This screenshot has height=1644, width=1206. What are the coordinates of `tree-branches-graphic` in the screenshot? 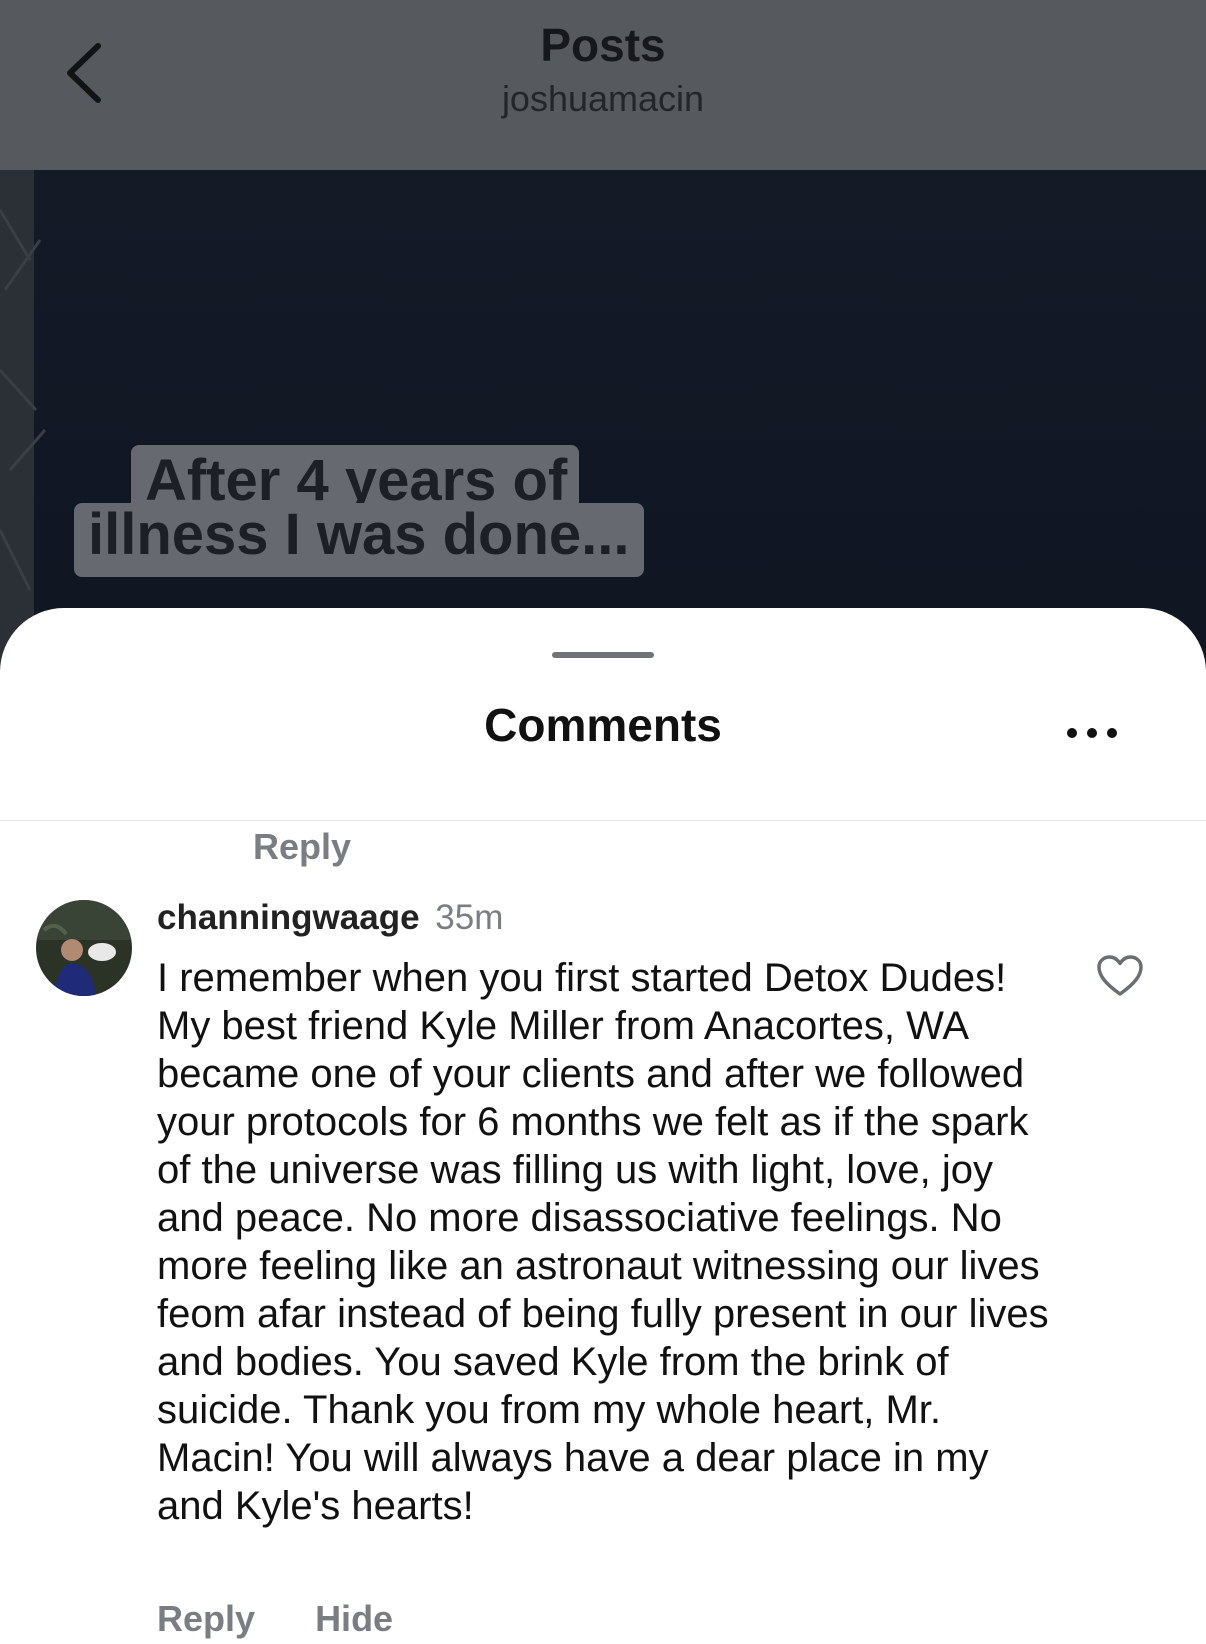 It's located at (23, 420).